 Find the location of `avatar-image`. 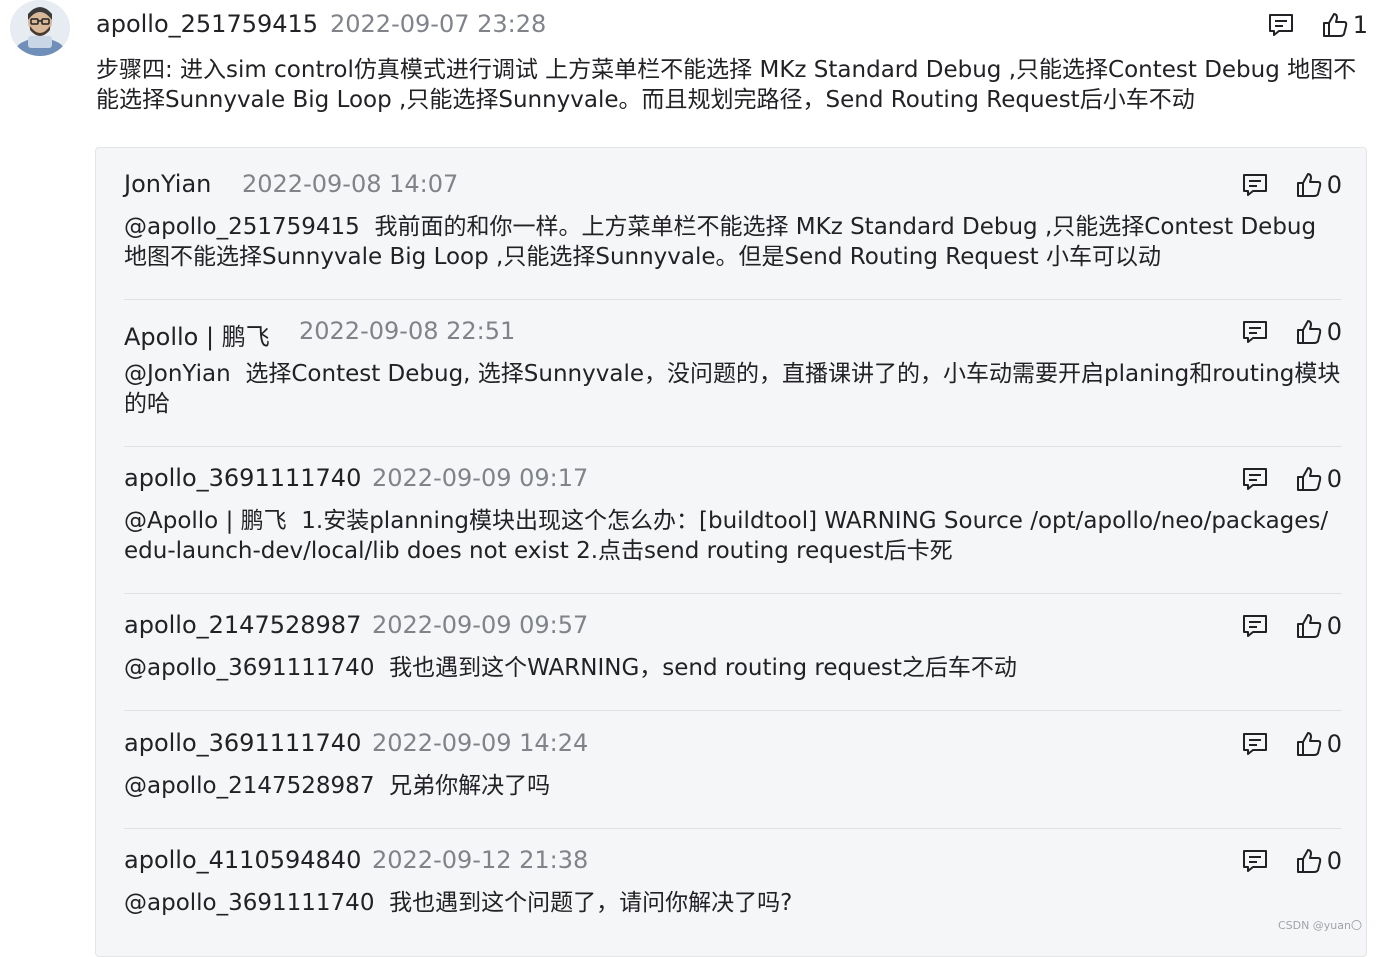

avatar-image is located at coordinates (40, 28).